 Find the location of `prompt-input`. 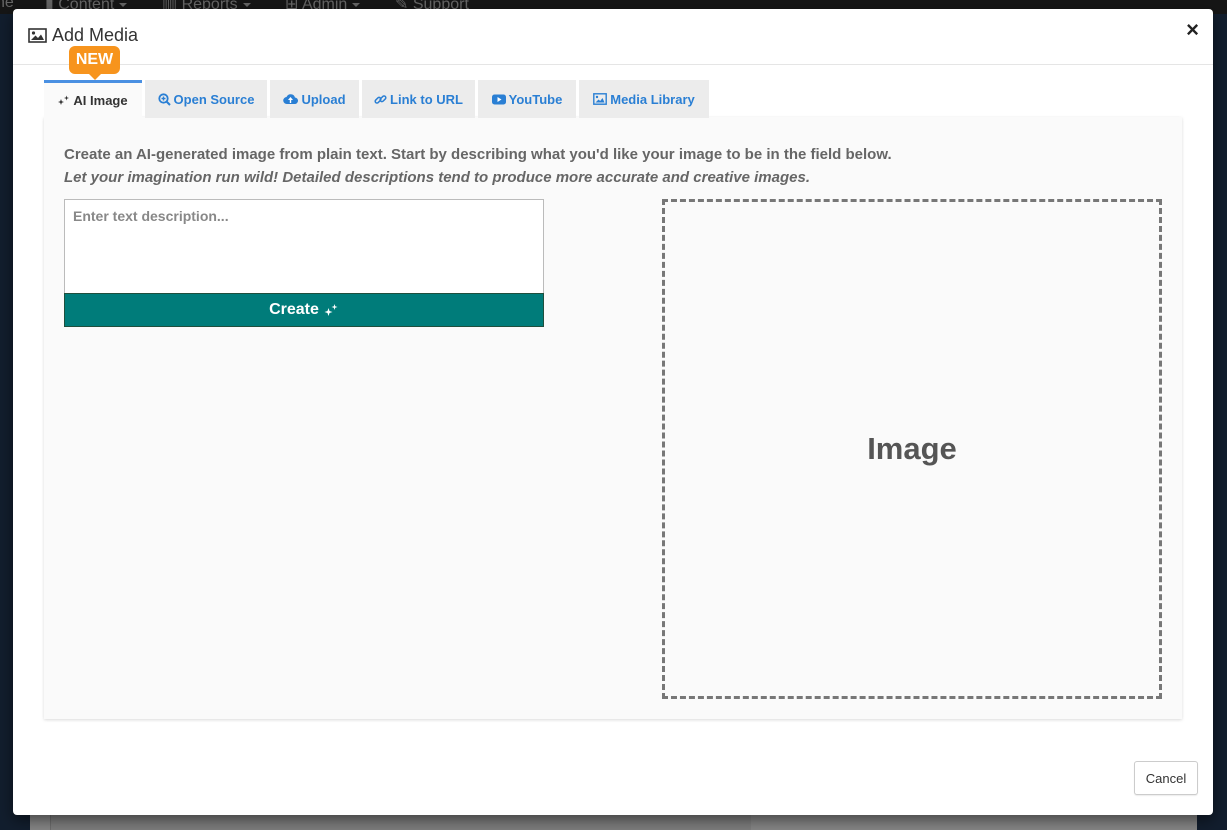

prompt-input is located at coordinates (304, 246).